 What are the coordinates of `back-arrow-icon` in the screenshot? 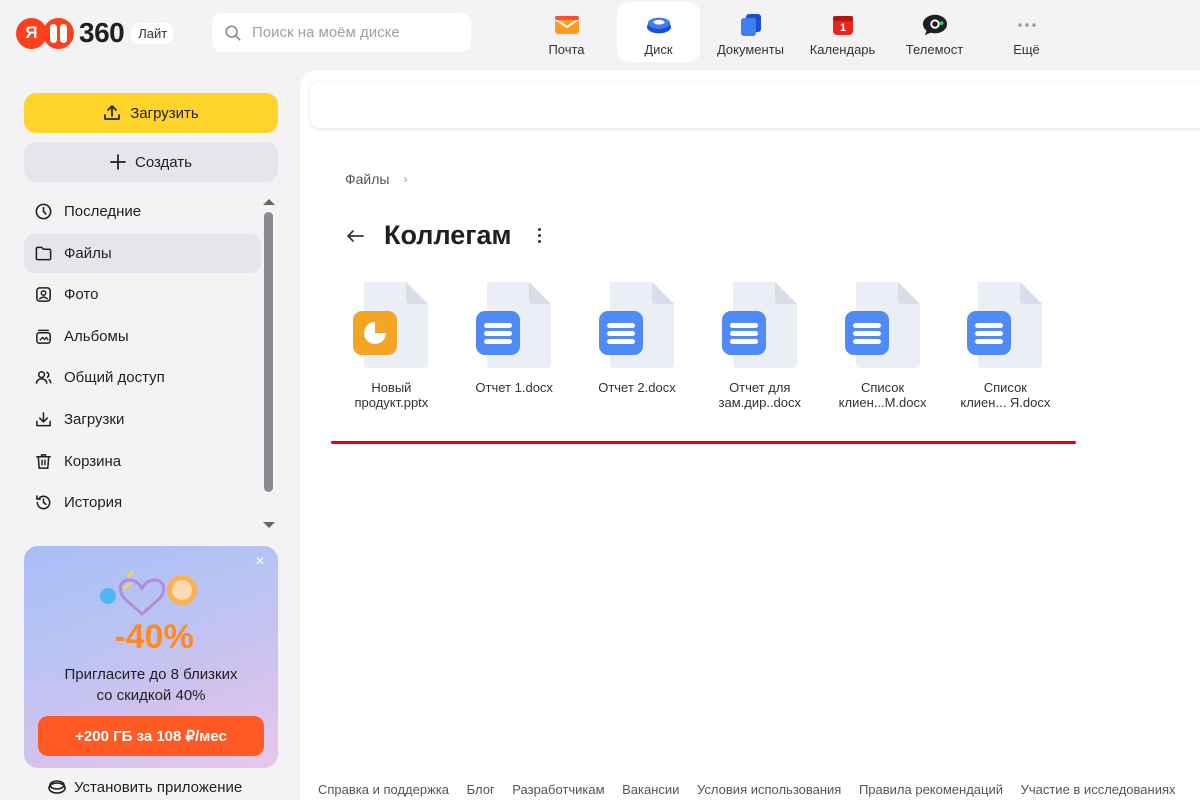 It's located at (356, 236).